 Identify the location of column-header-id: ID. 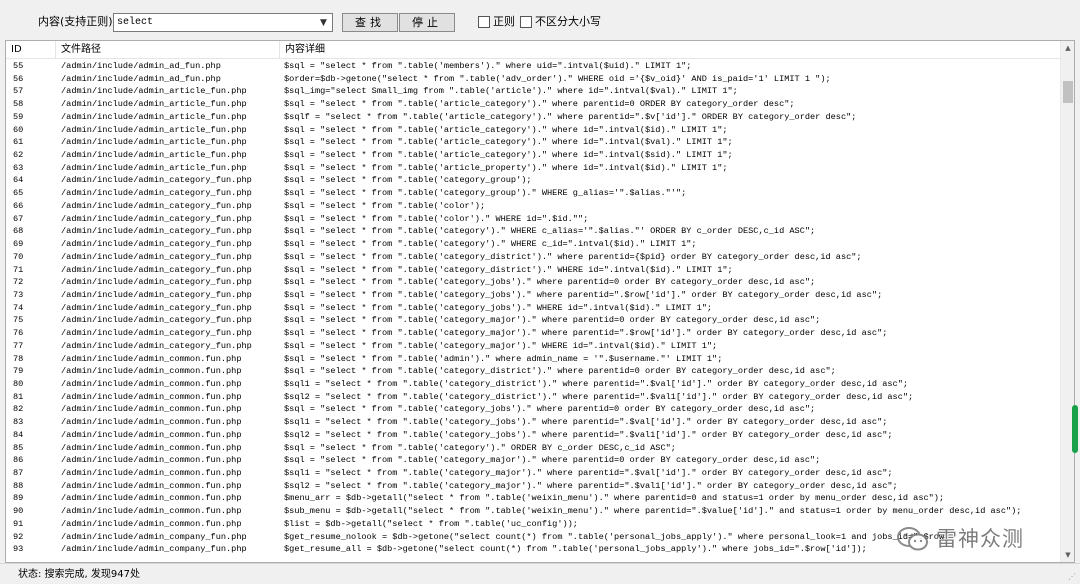
(31, 50).